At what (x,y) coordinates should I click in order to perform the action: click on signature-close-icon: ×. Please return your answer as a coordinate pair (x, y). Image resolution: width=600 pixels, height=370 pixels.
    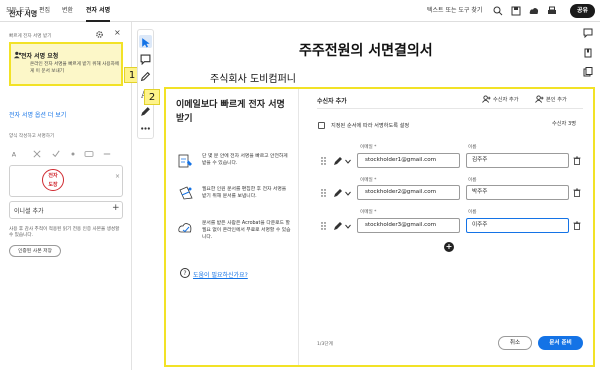
    Looking at the image, I should click on (117, 176).